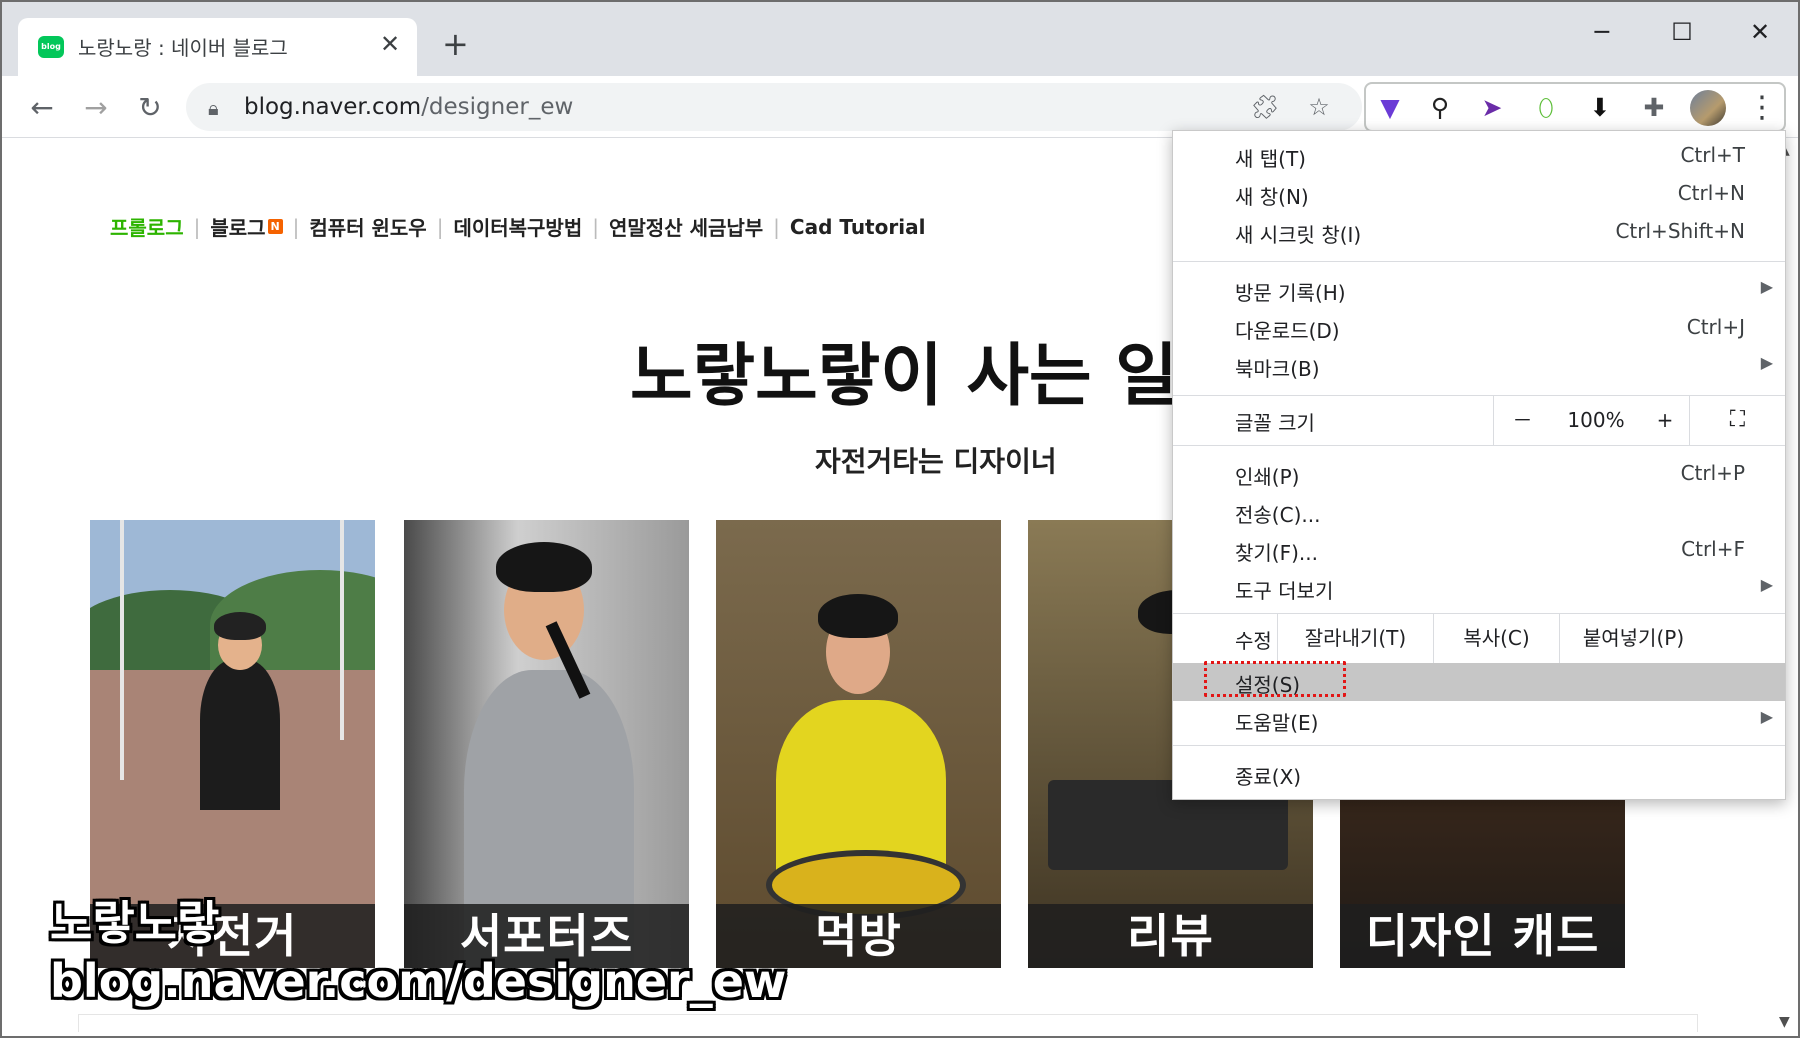 This screenshot has width=1800, height=1038. What do you see at coordinates (333, 107) in the screenshot?
I see `url-host: blog.naver.com` at bounding box center [333, 107].